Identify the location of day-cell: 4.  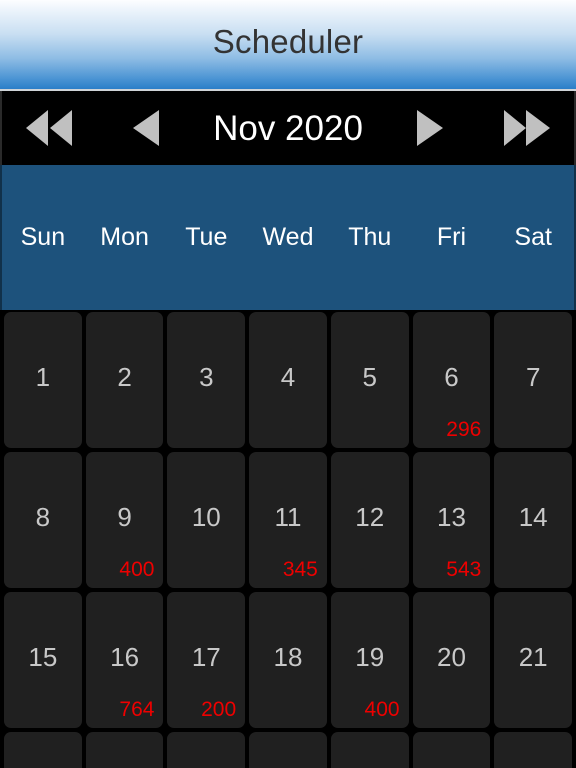
(288, 380).